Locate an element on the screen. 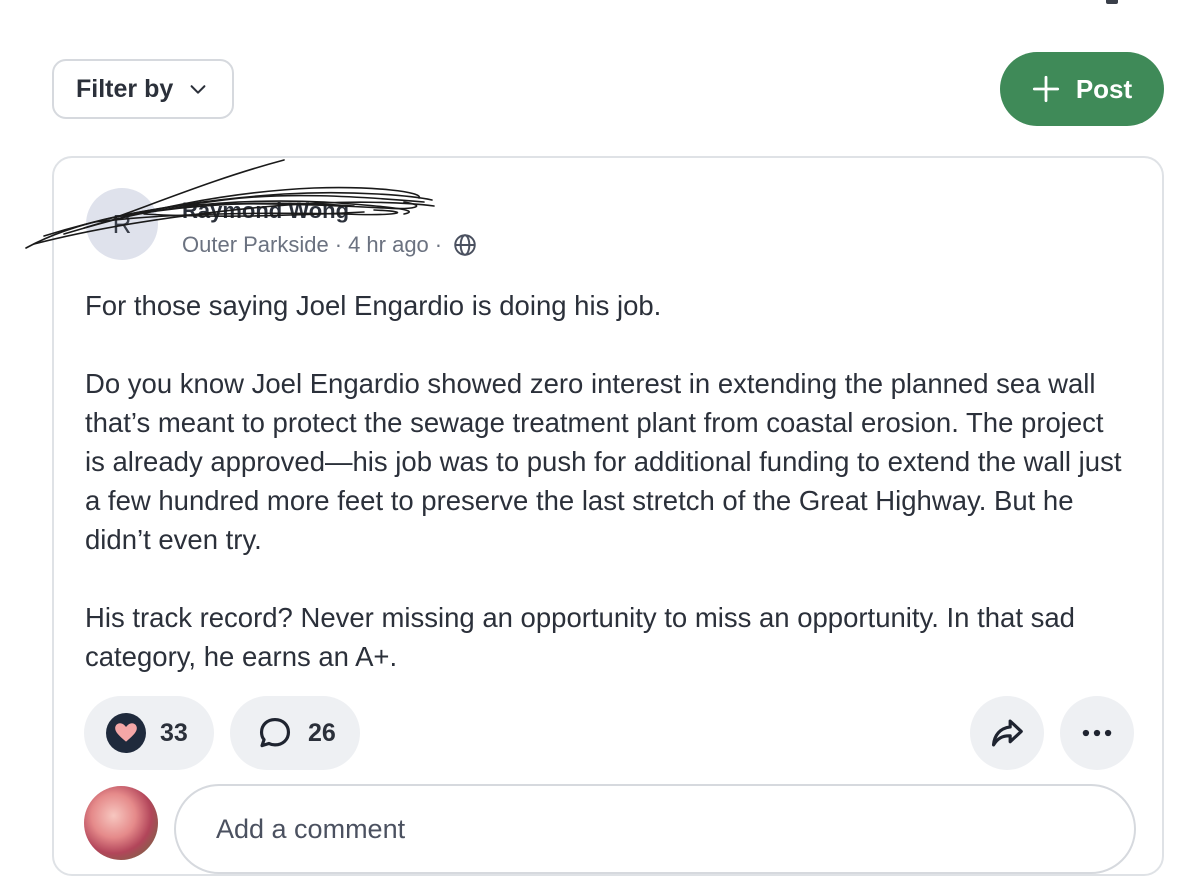 The width and height of the screenshot is (1200, 876). comment-bubble-icon is located at coordinates (275, 732).